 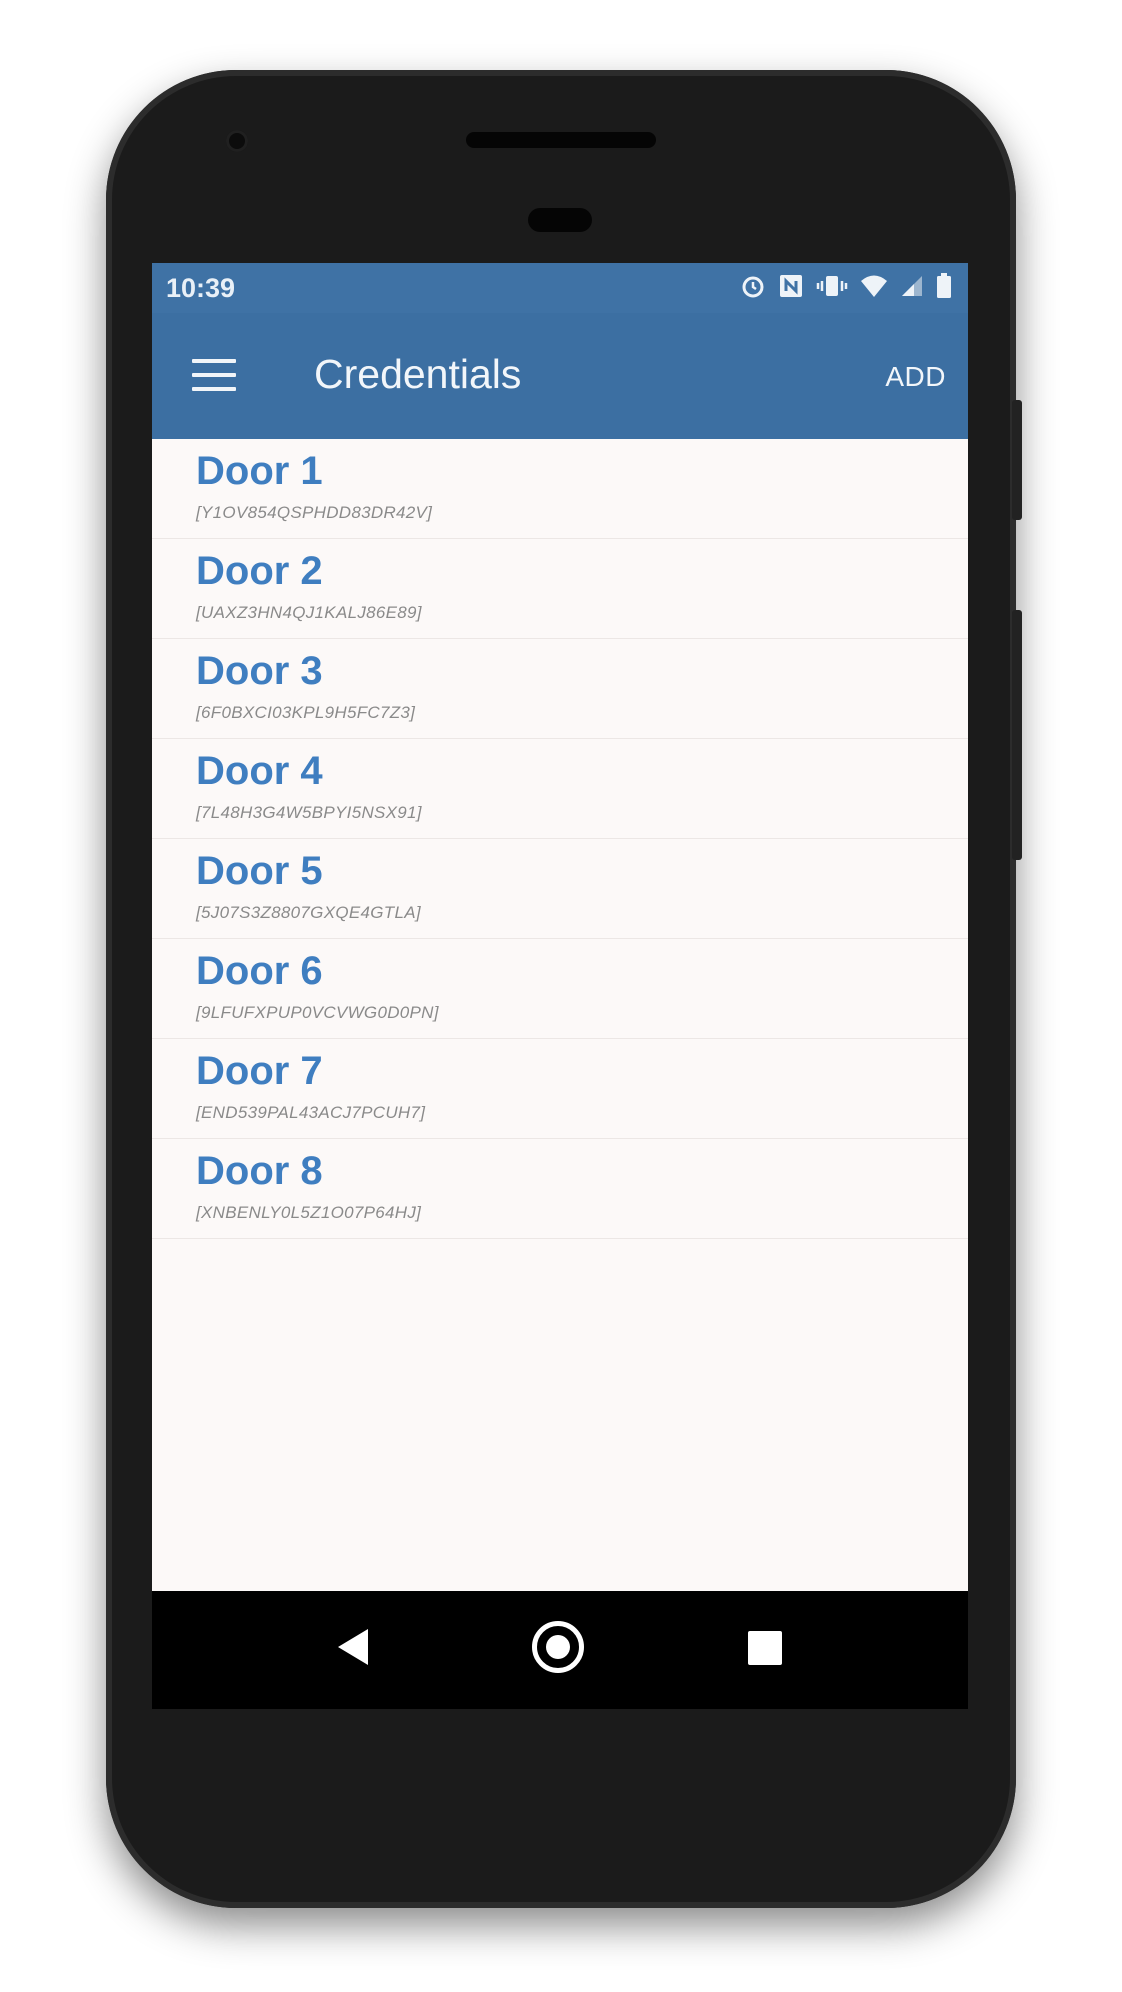 What do you see at coordinates (560, 220) in the screenshot?
I see `proximity-sensor` at bounding box center [560, 220].